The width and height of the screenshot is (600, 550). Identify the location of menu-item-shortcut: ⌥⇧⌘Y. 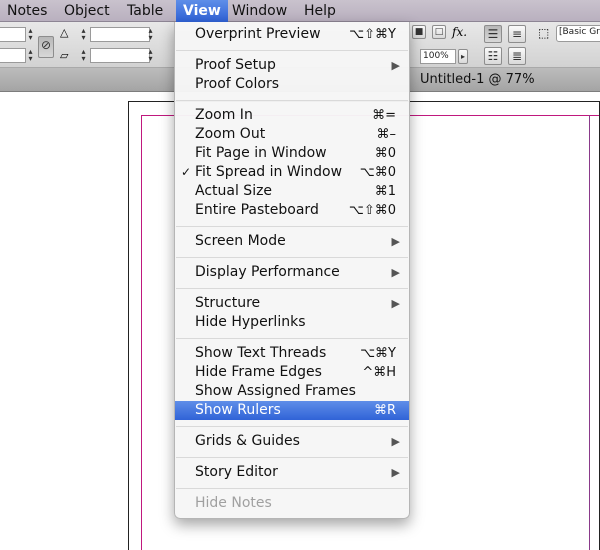
(372, 34).